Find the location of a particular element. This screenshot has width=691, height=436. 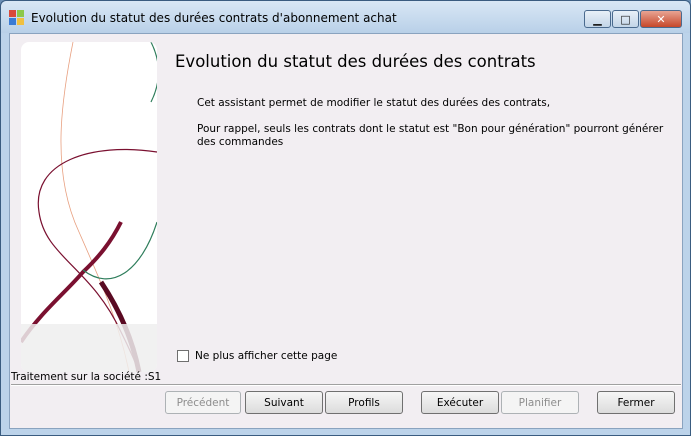

swirl-lines-graphic is located at coordinates (89, 207).